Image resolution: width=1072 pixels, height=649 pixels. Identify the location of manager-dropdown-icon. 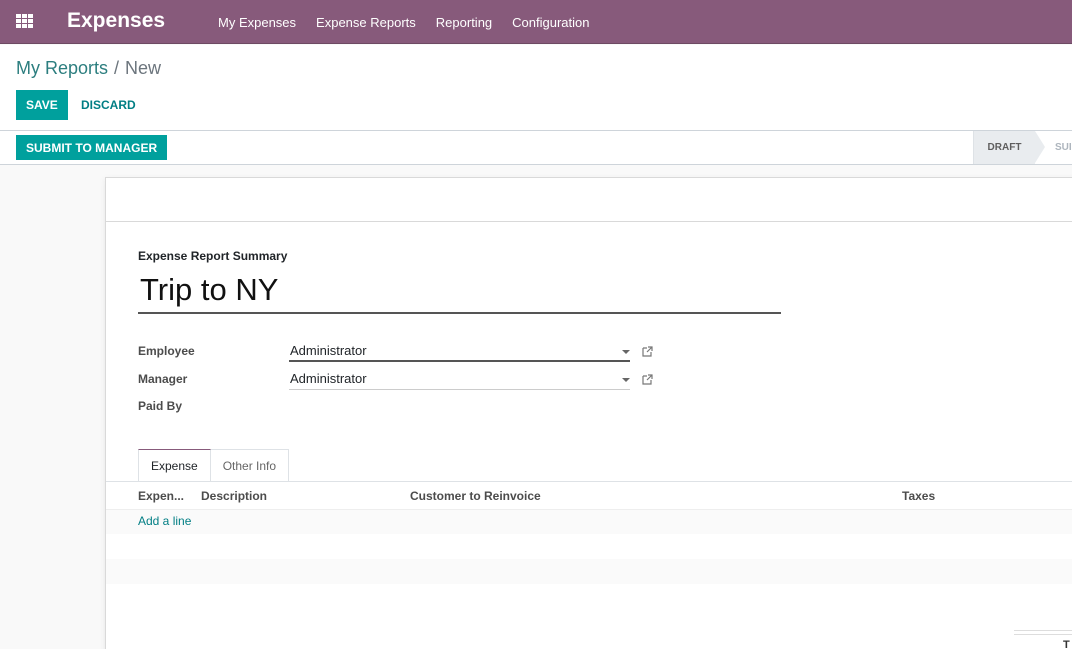
(626, 380).